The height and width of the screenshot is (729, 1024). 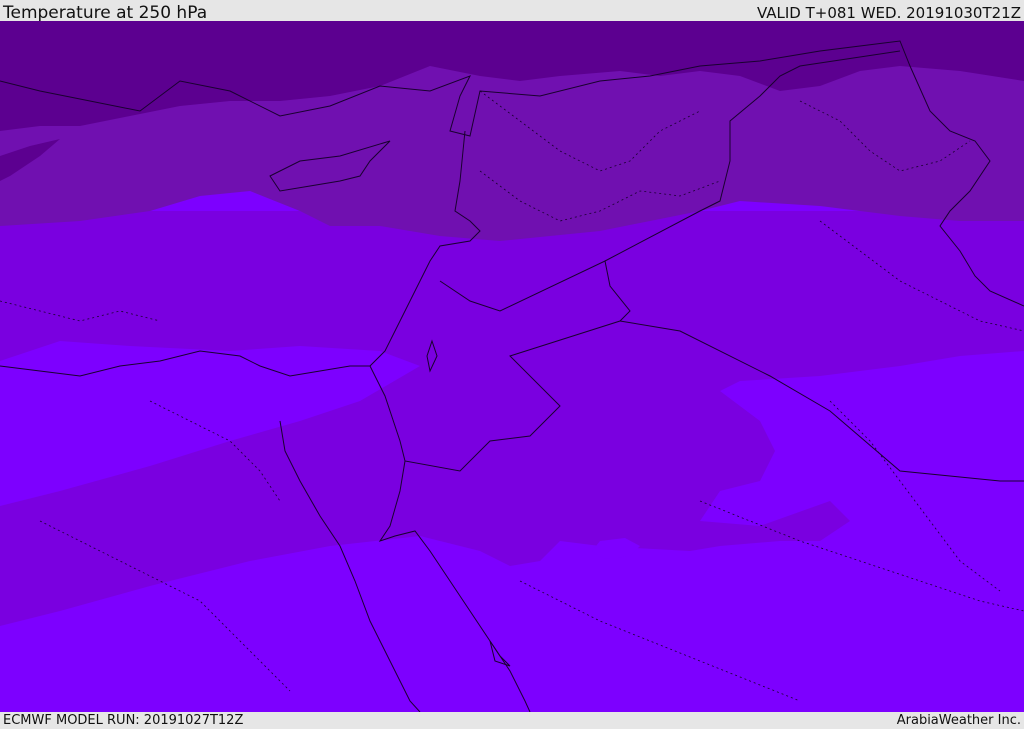 What do you see at coordinates (105, 13) in the screenshot?
I see `map-title: Temperature at 250 hPa` at bounding box center [105, 13].